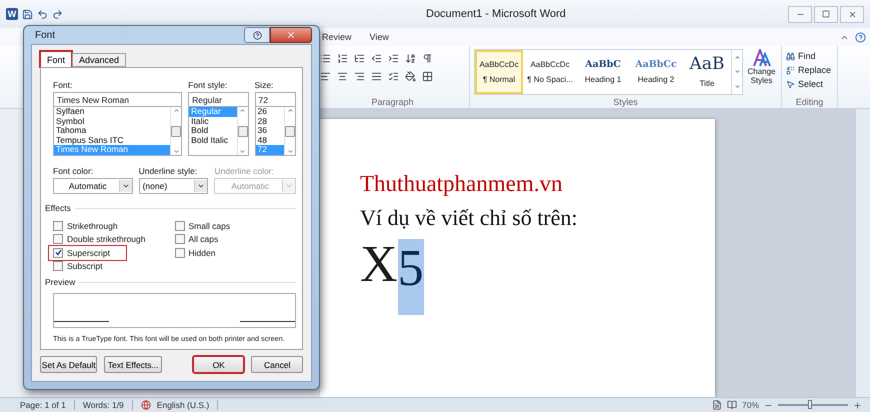 The width and height of the screenshot is (870, 412). Describe the element at coordinates (73, 171) in the screenshot. I see `field-label: Font color:` at that location.